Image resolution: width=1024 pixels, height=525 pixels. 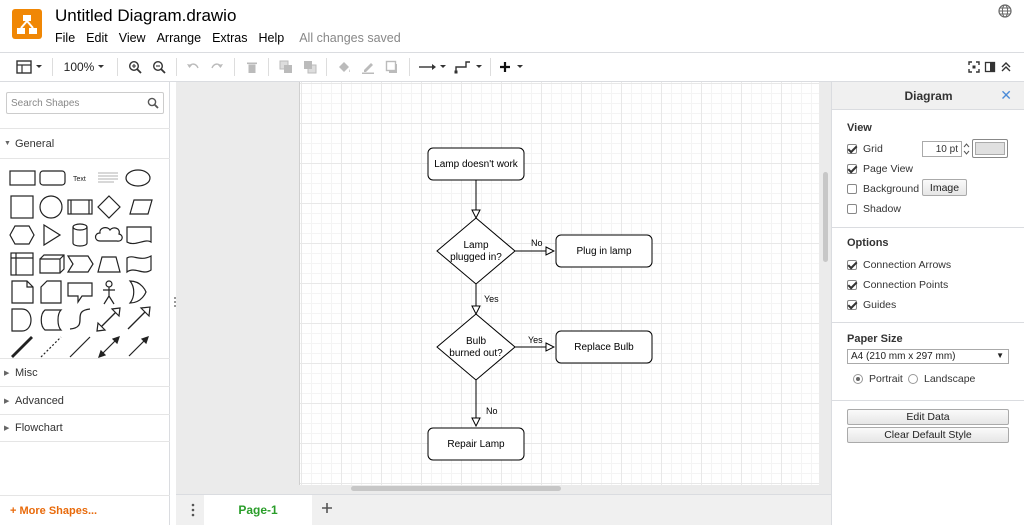 I want to click on grid-checkbox, so click(x=852, y=149).